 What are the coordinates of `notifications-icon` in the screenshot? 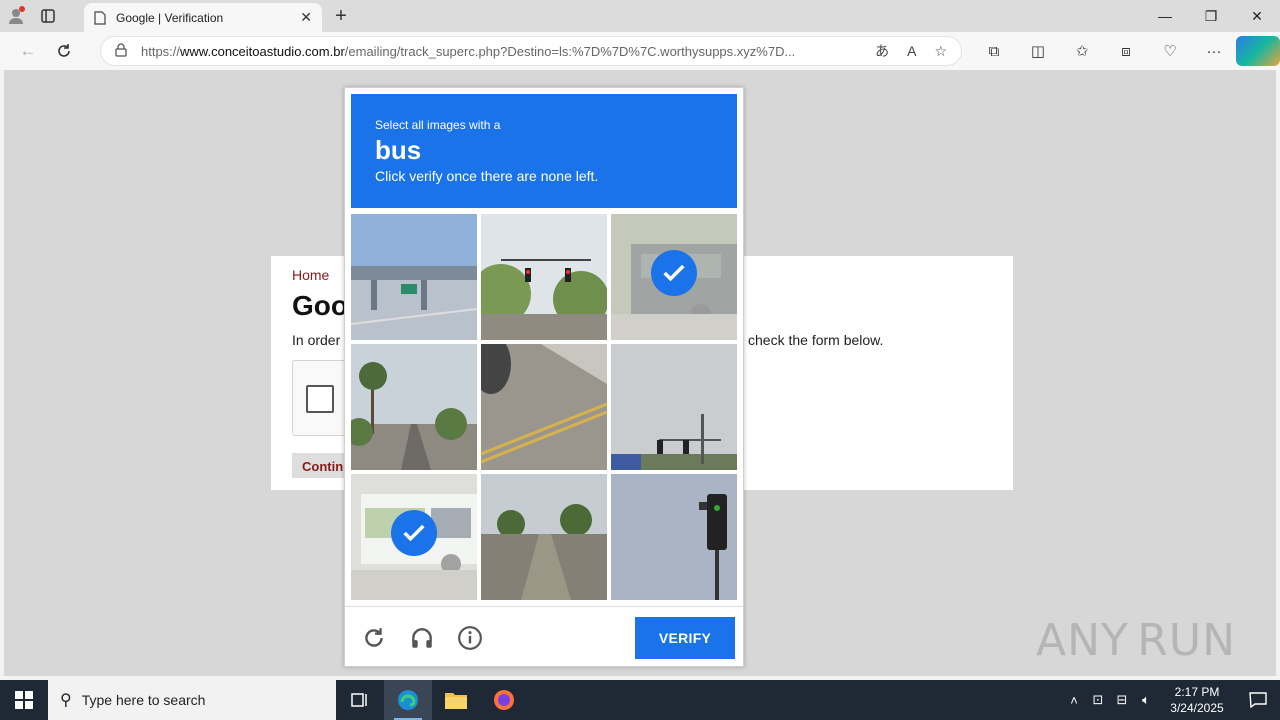 It's located at (1258, 700).